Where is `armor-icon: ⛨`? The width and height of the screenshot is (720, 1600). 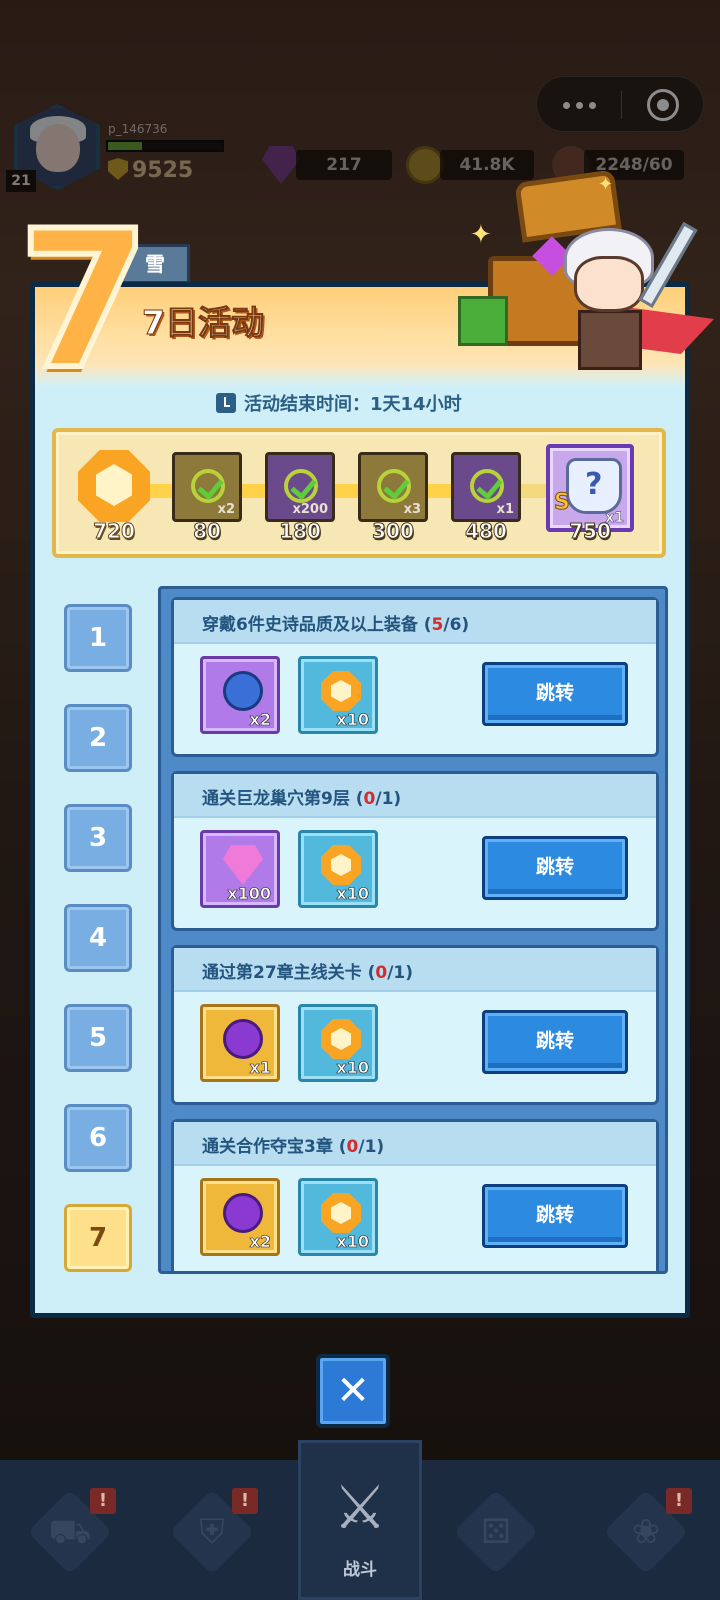 armor-icon: ⛨ is located at coordinates (212, 1532).